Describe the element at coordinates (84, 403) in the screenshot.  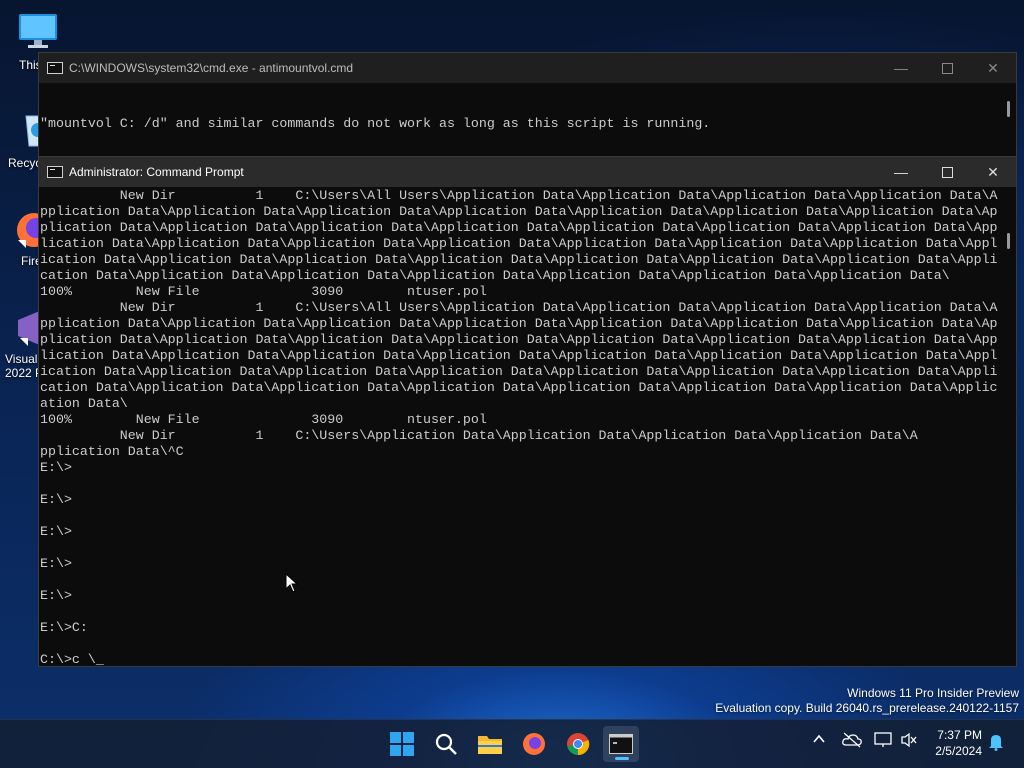
I see `console-line: ation Data\` at that location.